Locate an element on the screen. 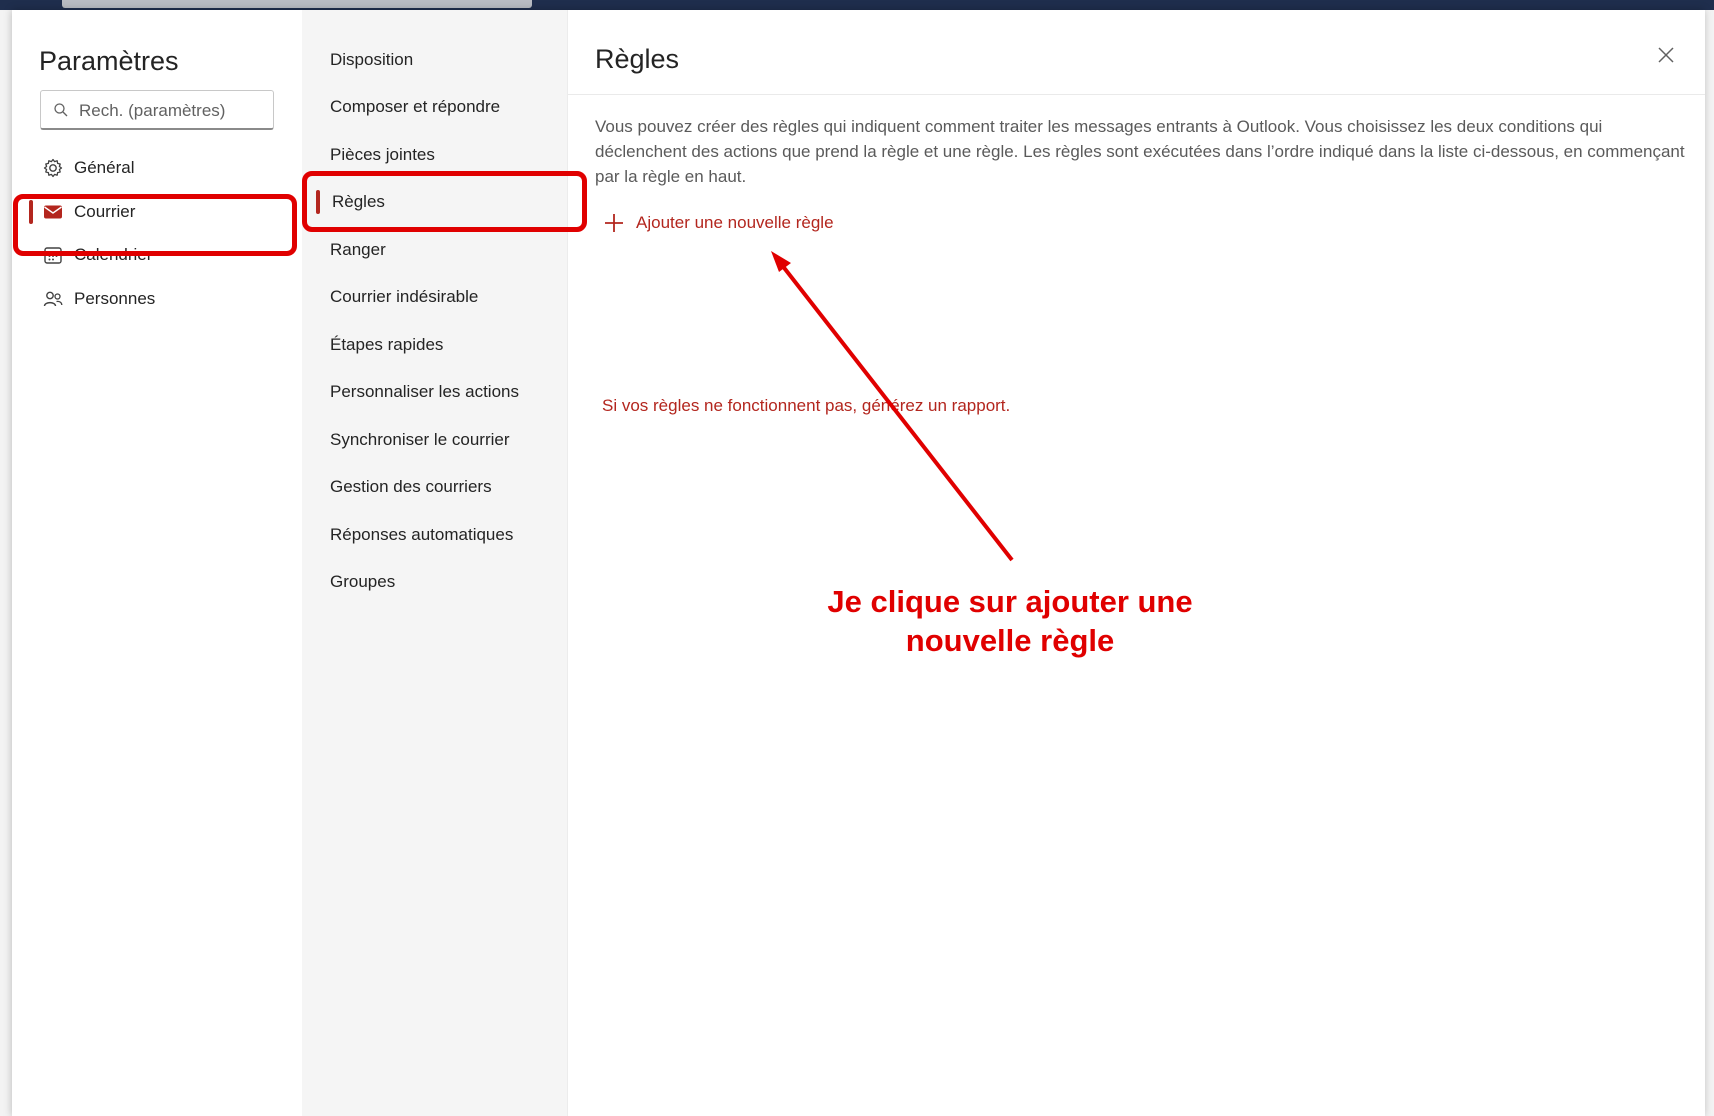 The width and height of the screenshot is (1714, 1116). submenu-item-compose: Composer et répondre is located at coordinates (415, 107).